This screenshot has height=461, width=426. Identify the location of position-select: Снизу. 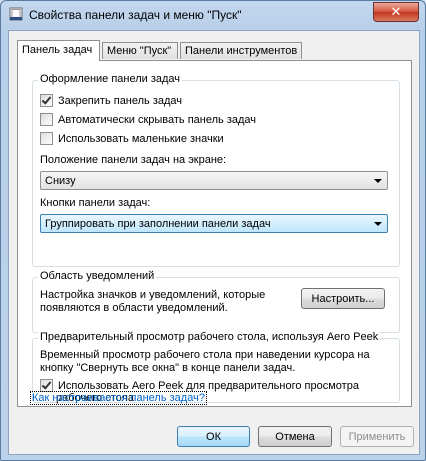
(214, 180).